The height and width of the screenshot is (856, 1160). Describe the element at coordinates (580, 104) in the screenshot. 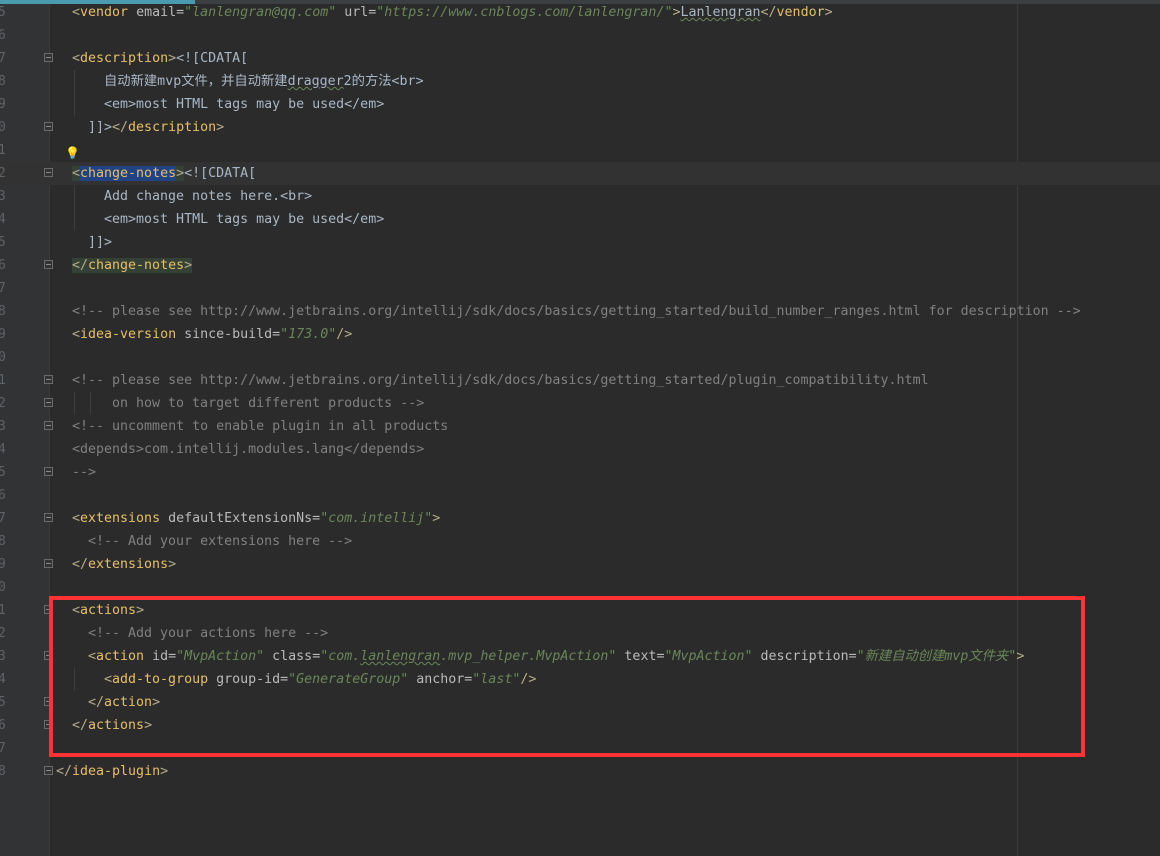

I see `code-line: 9 <em>most HTML tags may be used</em>` at that location.